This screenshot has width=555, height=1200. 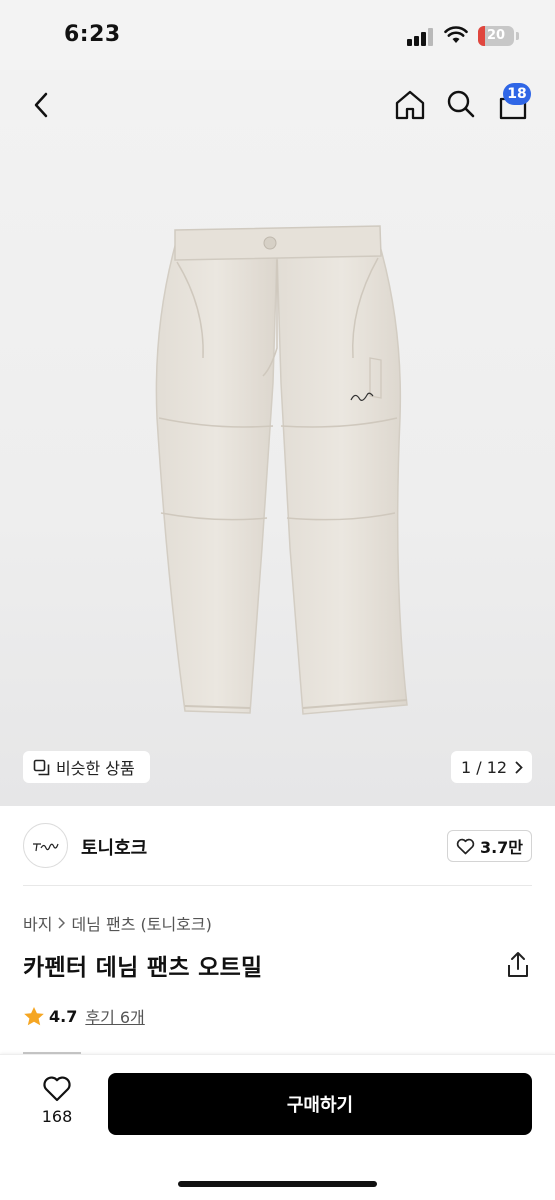 I want to click on cart-badge: 18, so click(x=517, y=94).